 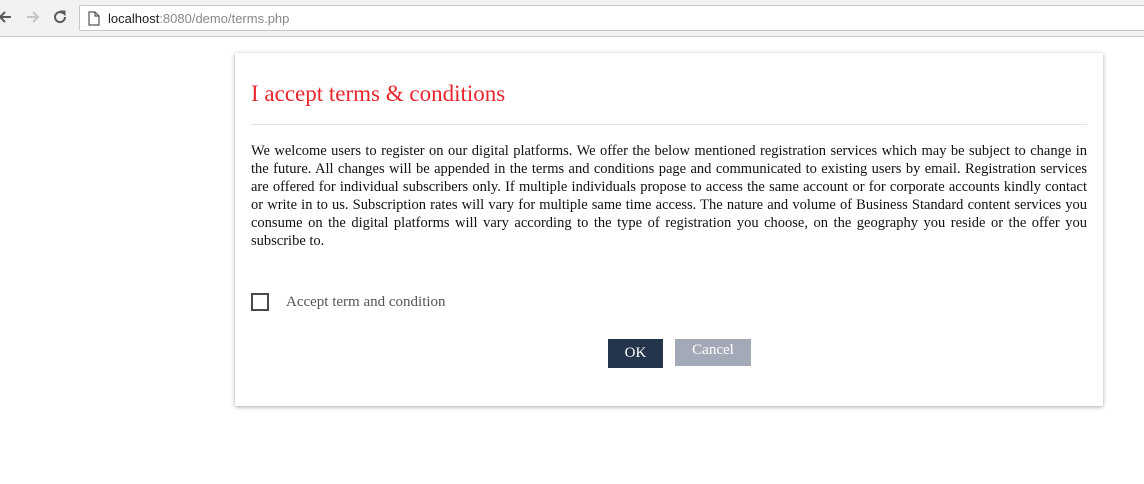 I want to click on arrow-left-icon, so click(x=5, y=17).